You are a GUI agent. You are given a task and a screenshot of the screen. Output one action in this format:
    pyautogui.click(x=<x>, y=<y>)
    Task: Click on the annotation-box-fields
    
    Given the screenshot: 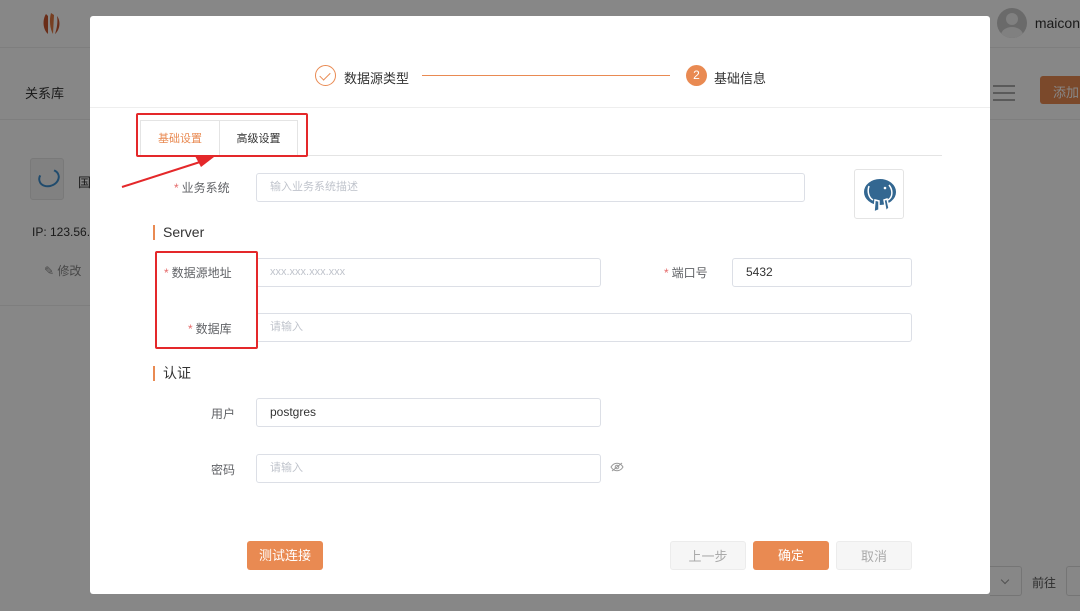 What is the action you would take?
    pyautogui.click(x=206, y=300)
    